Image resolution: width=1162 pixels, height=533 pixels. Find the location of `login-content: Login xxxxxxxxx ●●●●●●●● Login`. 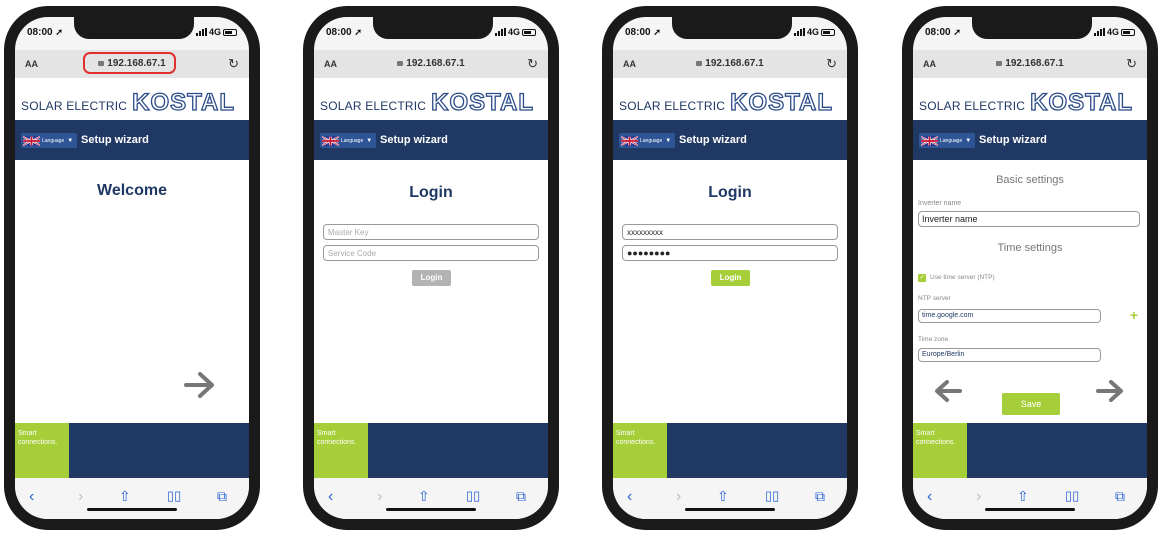

login-content: Login xxxxxxxxx ●●●●●●●● Login is located at coordinates (730, 291).